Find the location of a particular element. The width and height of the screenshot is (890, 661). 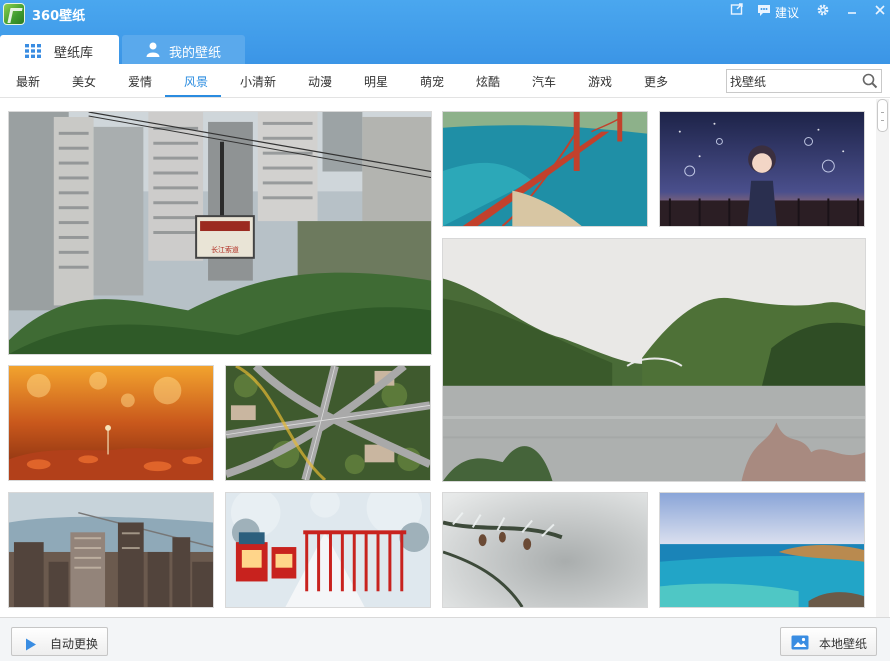

search-box is located at coordinates (804, 81).